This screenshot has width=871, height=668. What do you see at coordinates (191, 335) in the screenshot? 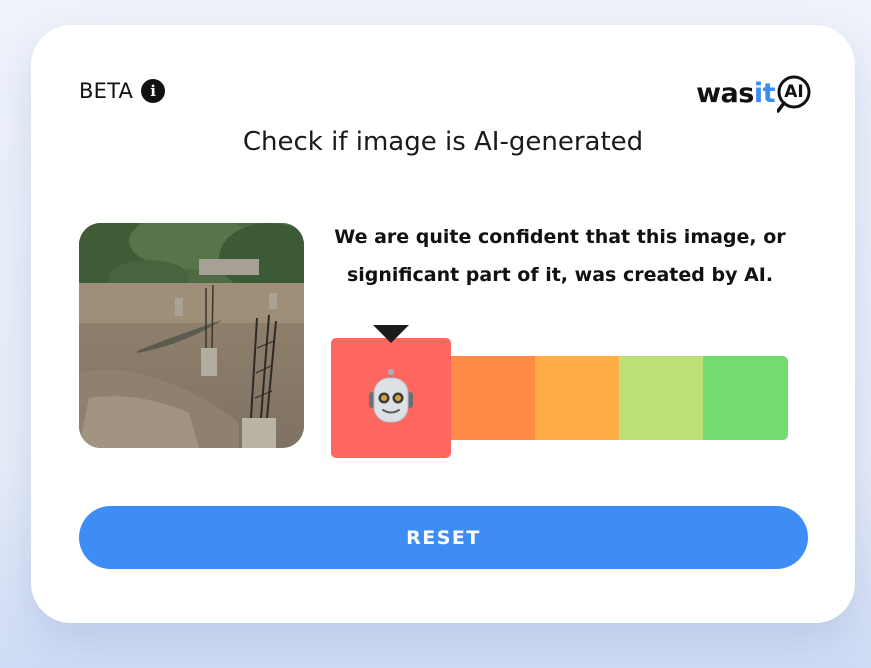
I see `uploaded-image-thumbnail` at bounding box center [191, 335].